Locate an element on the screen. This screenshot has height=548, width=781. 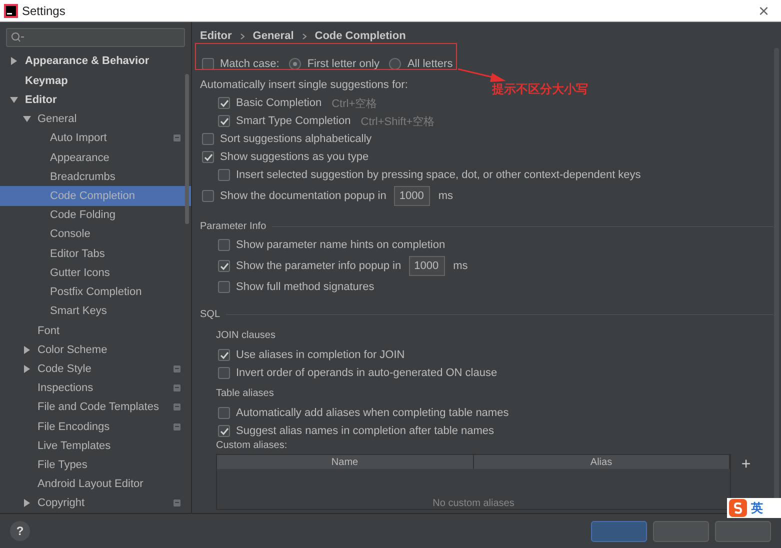
section-title: SQL is located at coordinates (210, 314).